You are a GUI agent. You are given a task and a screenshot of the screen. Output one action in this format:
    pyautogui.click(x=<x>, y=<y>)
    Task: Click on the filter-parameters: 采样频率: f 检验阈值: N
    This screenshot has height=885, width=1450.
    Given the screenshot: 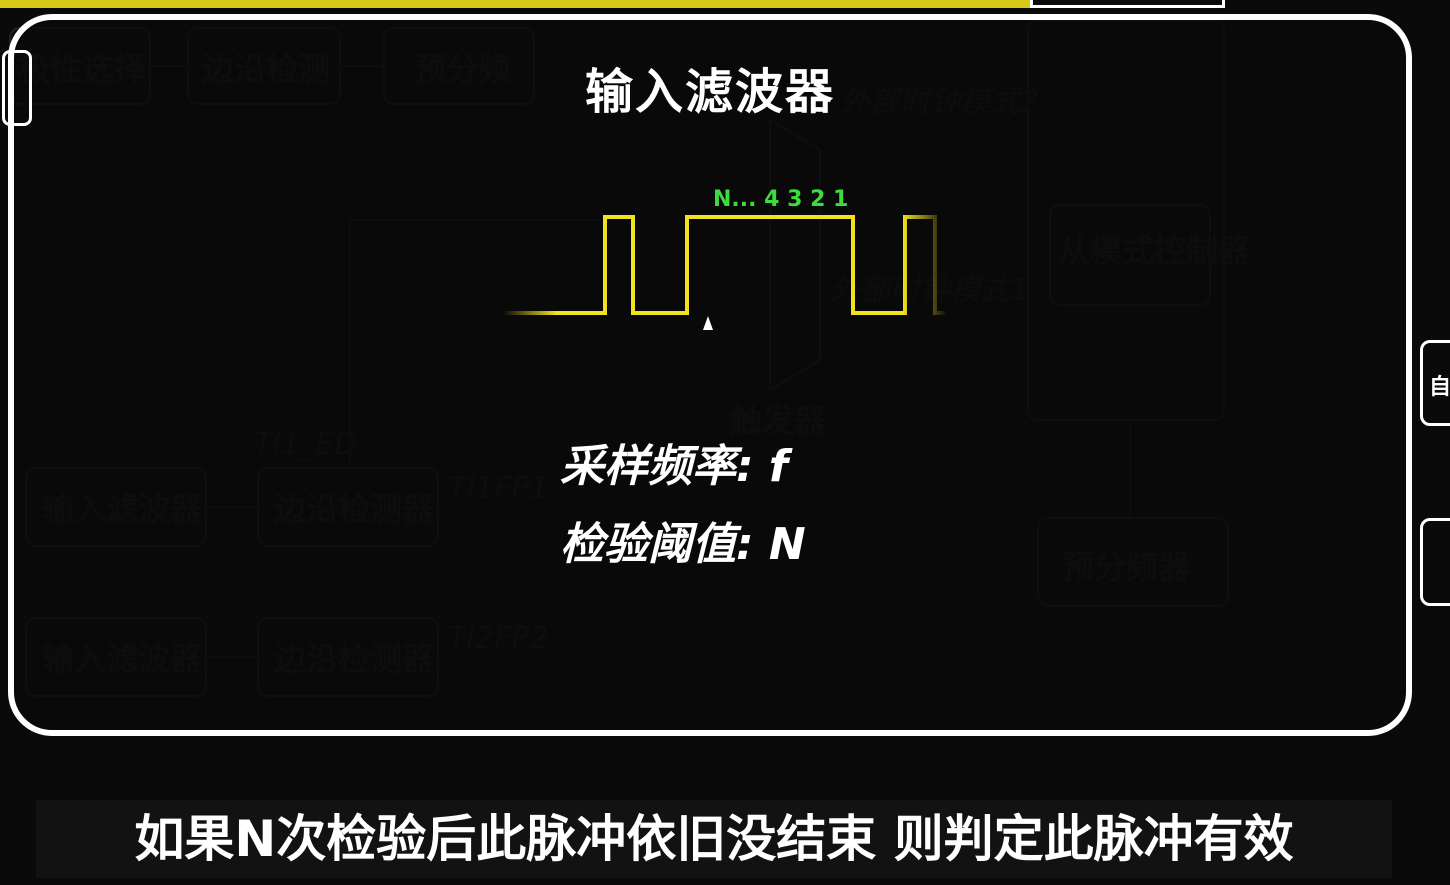 What is the action you would take?
    pyautogui.click(x=710, y=506)
    